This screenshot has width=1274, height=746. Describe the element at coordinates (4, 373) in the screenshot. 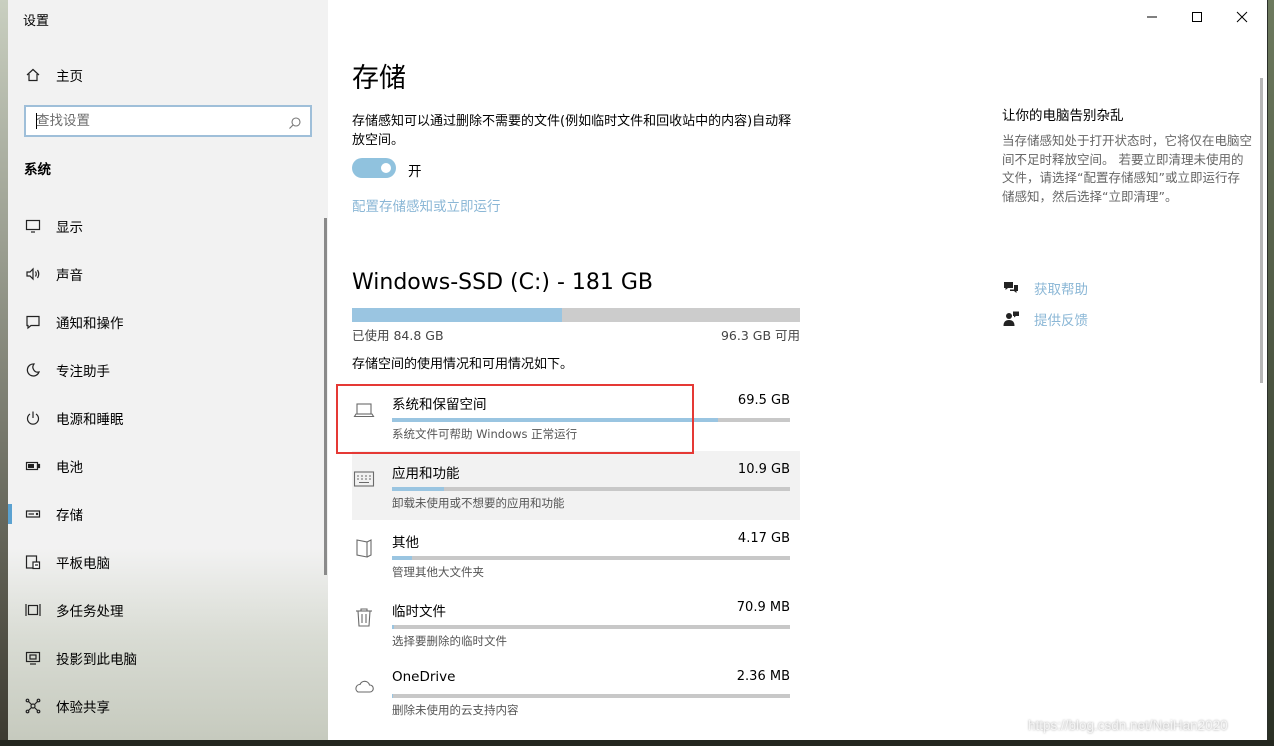

I see `desktop-background-left` at that location.